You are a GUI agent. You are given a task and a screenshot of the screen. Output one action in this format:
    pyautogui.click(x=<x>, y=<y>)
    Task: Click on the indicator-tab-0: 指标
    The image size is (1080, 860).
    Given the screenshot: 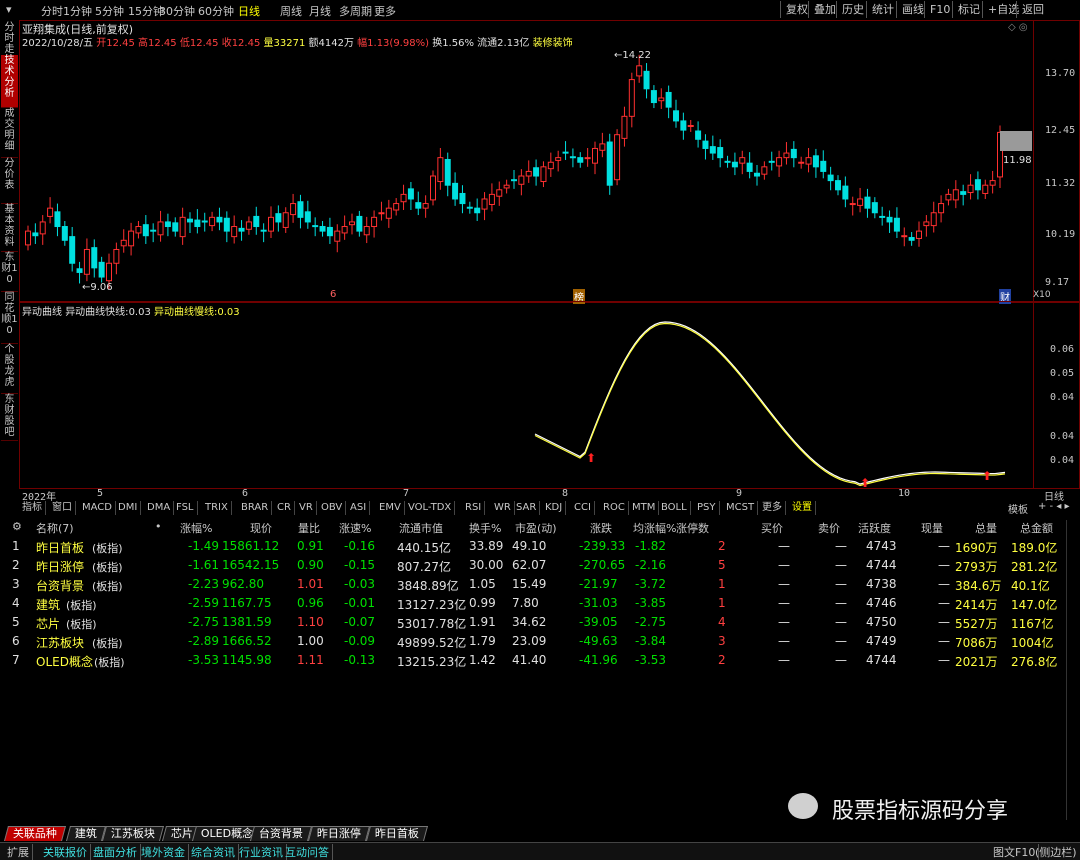 What is the action you would take?
    pyautogui.click(x=32, y=508)
    